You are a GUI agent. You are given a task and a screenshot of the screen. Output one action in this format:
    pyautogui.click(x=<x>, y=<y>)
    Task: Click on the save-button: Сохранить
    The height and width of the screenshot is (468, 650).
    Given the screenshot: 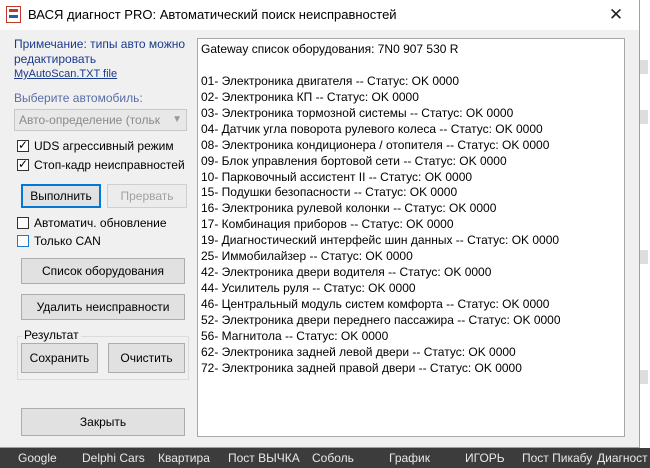 What is the action you would take?
    pyautogui.click(x=59, y=358)
    